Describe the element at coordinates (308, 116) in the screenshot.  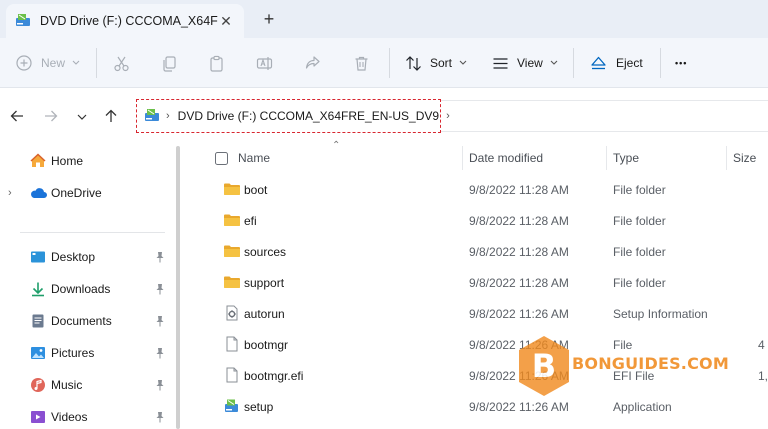
I see `breadcrumb-drive: DVD Drive (F:) CCCOMA_X64FRE_EN-US_DV9` at that location.